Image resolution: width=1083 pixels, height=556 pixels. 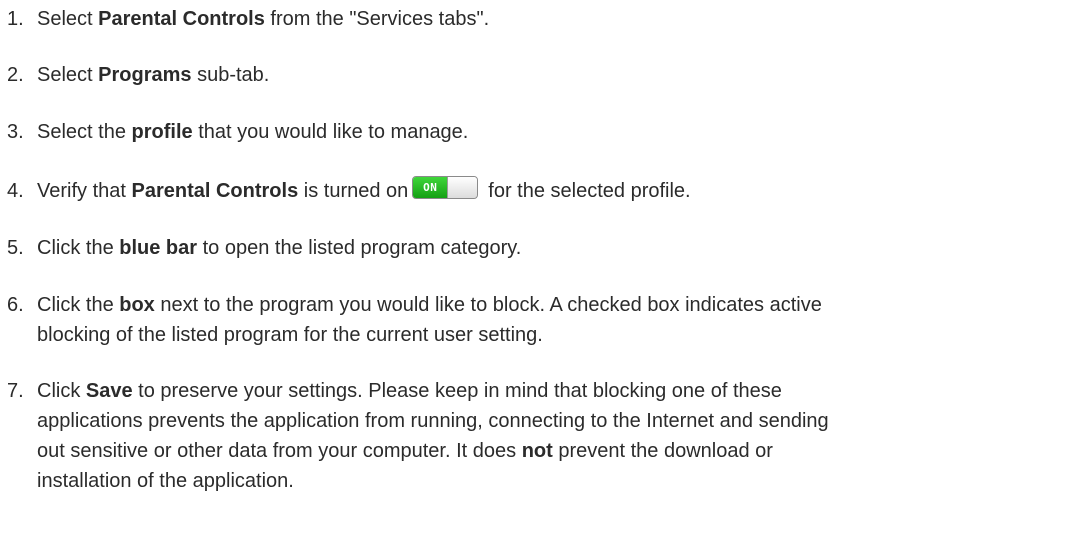 I want to click on toggle-knob, so click(x=462, y=187).